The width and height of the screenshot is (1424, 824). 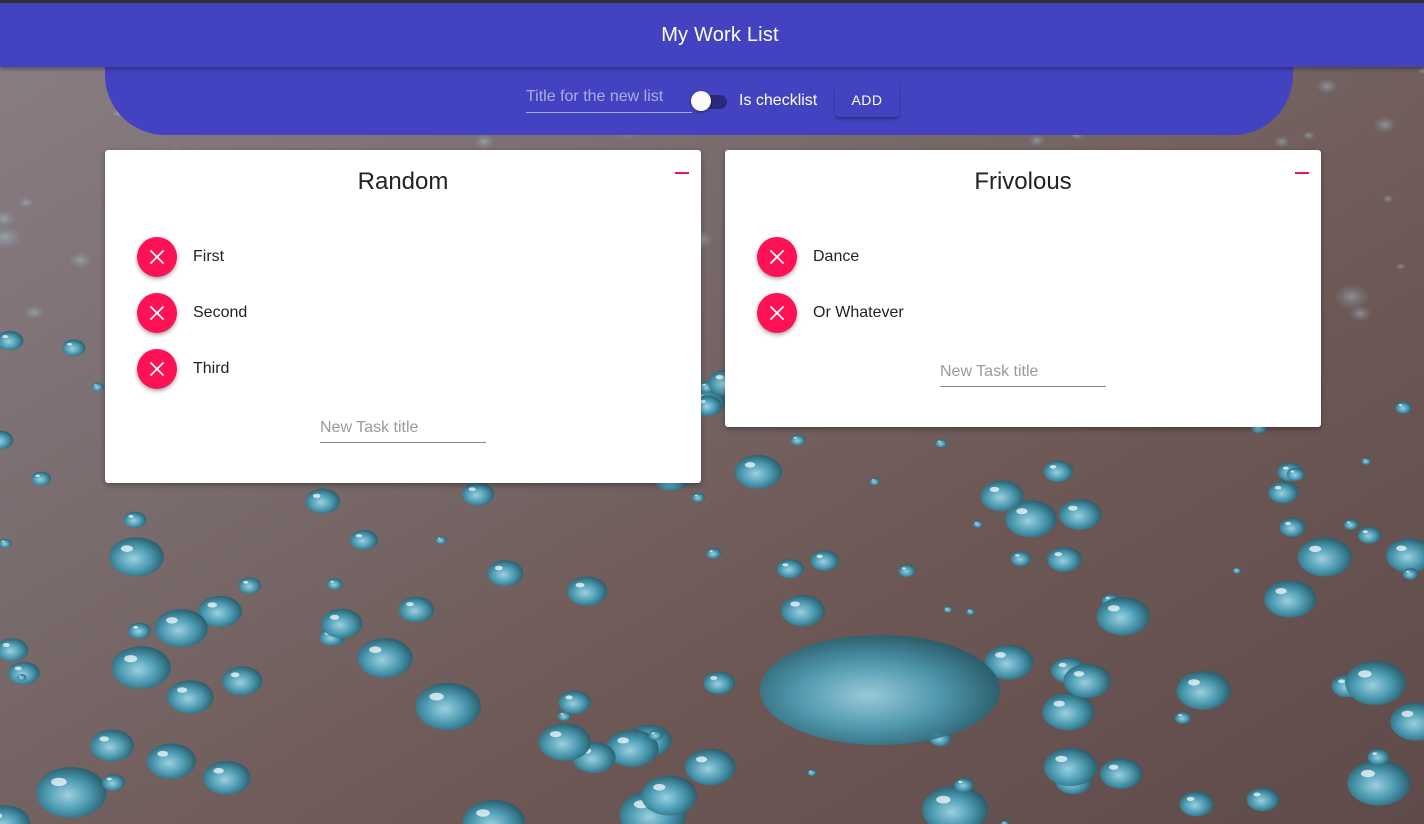 What do you see at coordinates (778, 100) in the screenshot?
I see `checklist-label: Is checklist` at bounding box center [778, 100].